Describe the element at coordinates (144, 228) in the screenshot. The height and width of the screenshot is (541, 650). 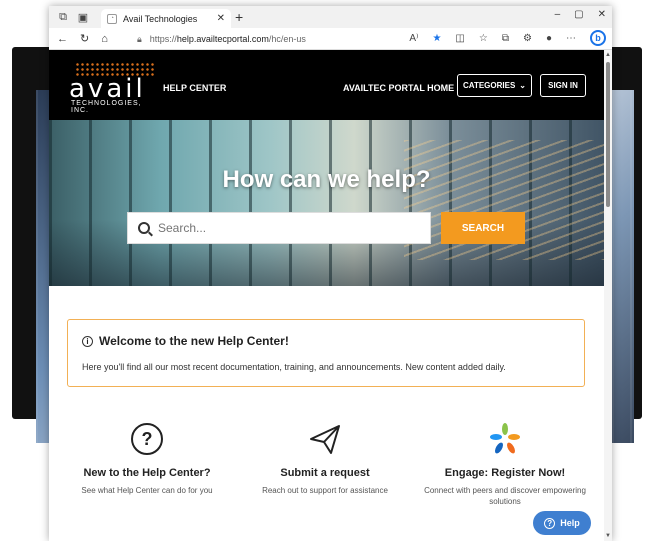
I see `search-icon` at that location.